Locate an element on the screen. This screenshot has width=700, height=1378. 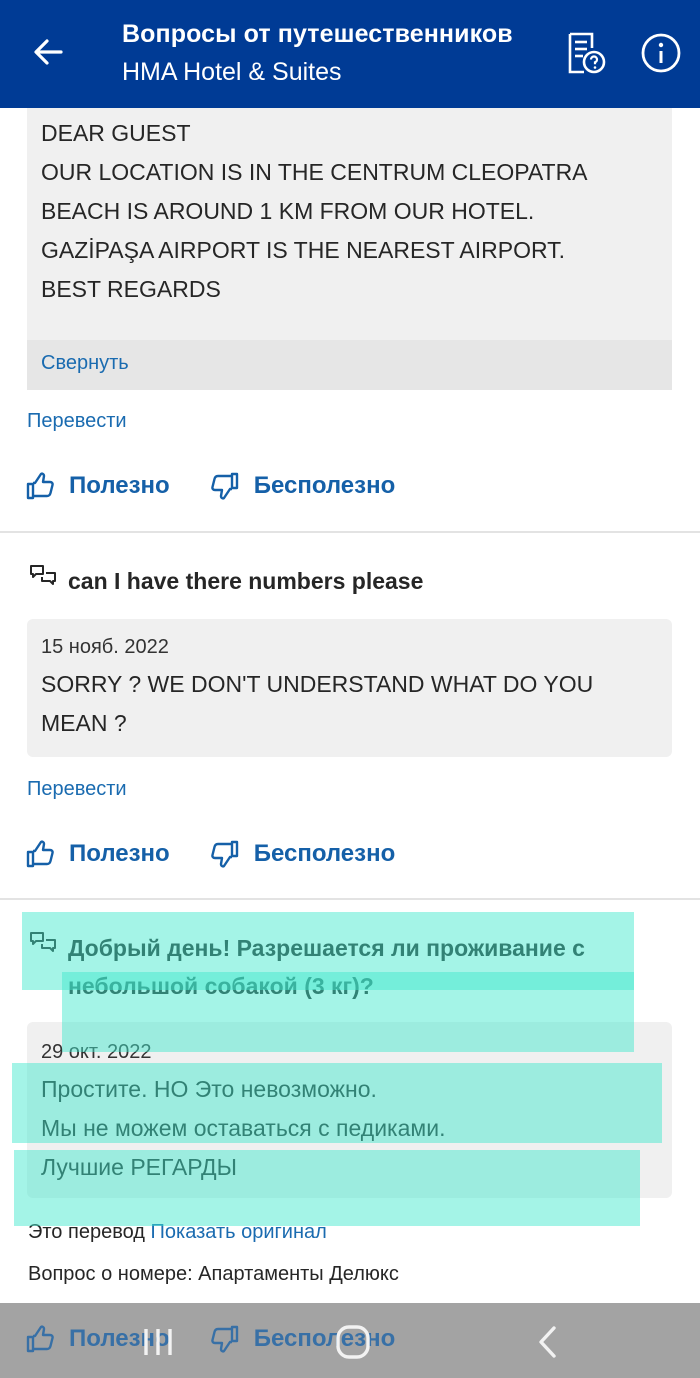
answer-line: MEAN ? is located at coordinates (84, 723).